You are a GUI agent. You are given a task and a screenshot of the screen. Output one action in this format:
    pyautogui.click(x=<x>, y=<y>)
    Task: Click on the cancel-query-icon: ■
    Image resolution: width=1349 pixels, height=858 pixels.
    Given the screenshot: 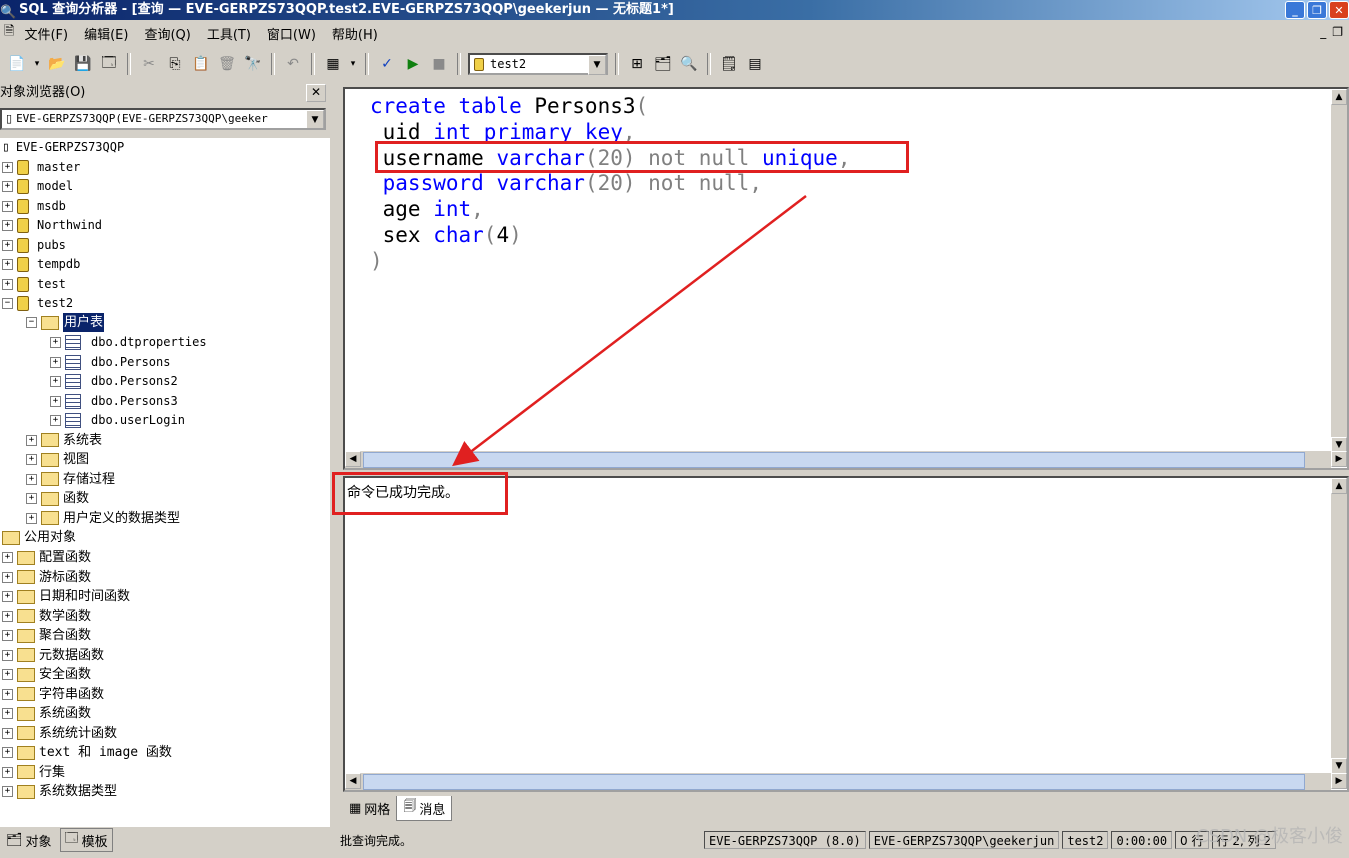 What is the action you would take?
    pyautogui.click(x=439, y=64)
    